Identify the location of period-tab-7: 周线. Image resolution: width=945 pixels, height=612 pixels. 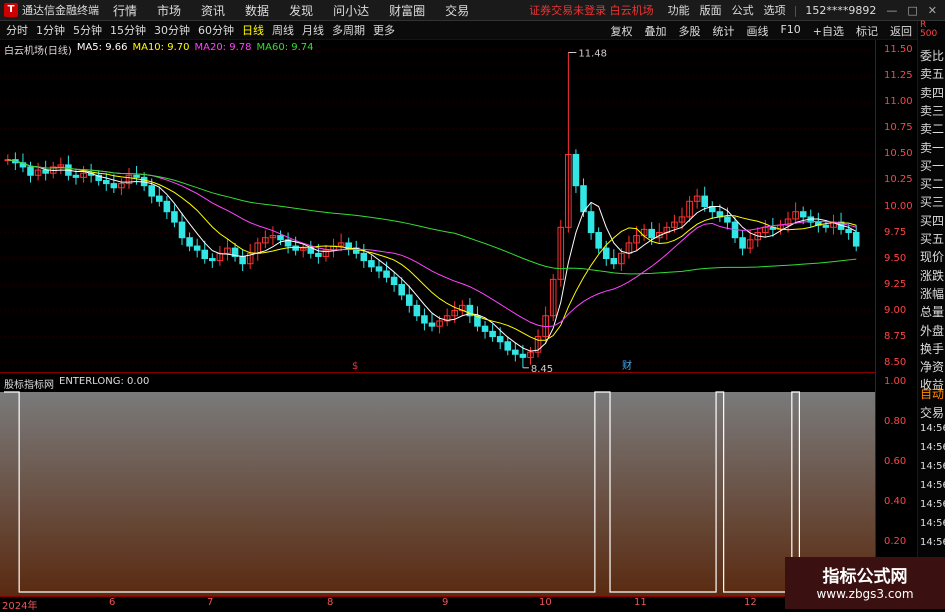
(283, 30).